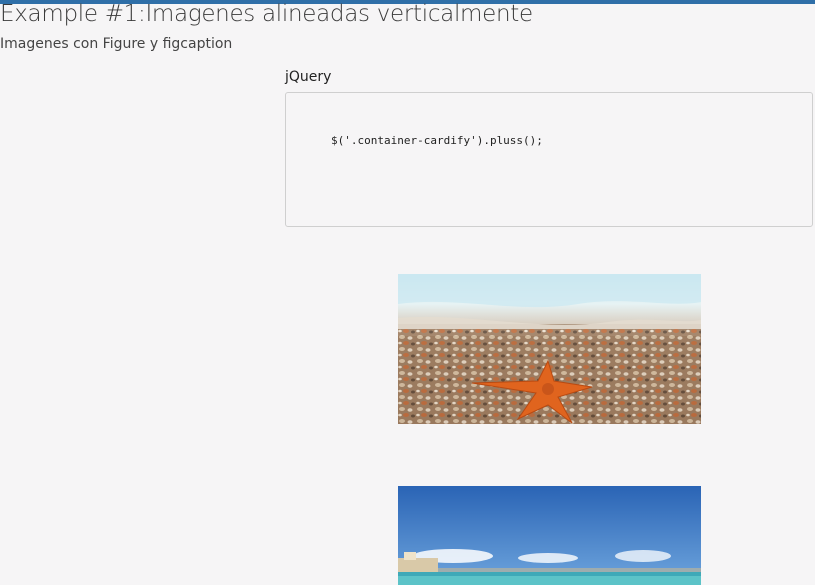 This screenshot has width=815, height=585. I want to click on page-subtitle: Imagenes con Figure y figcaption, so click(116, 44).